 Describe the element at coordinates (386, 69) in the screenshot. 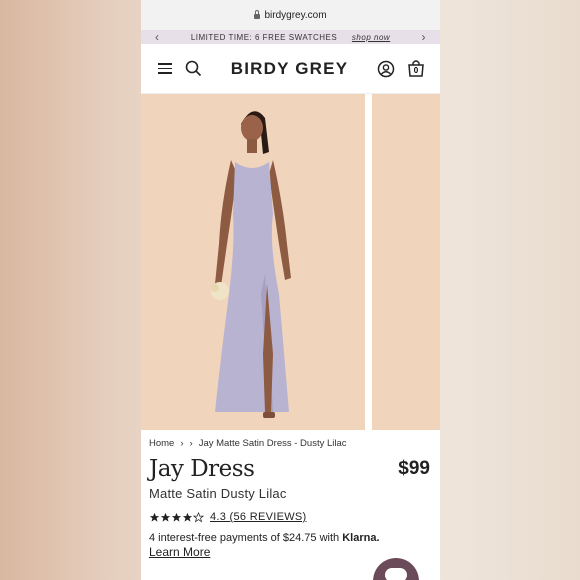

I see `account-icon` at that location.